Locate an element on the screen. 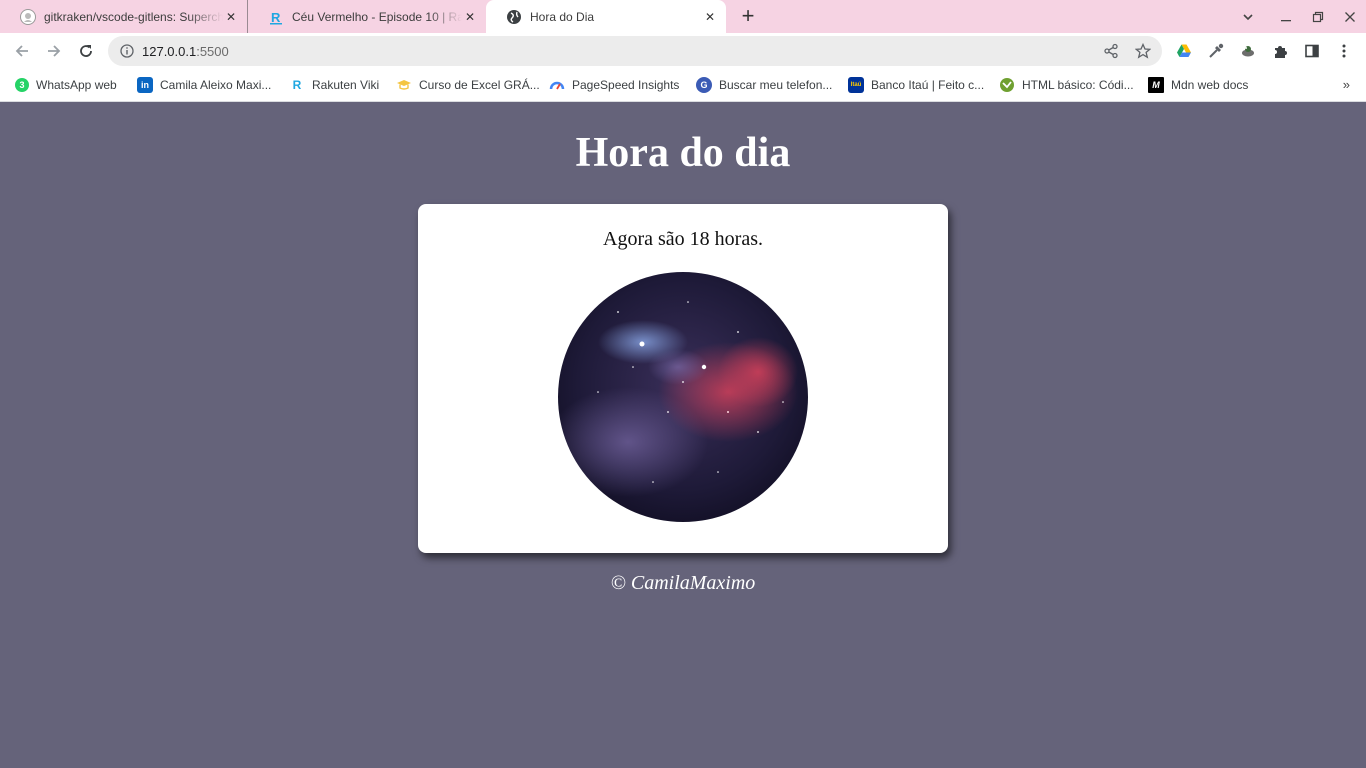  tab-title: Céu Vermelho - Episode 10 | Rakuten Viki is located at coordinates (377, 16).